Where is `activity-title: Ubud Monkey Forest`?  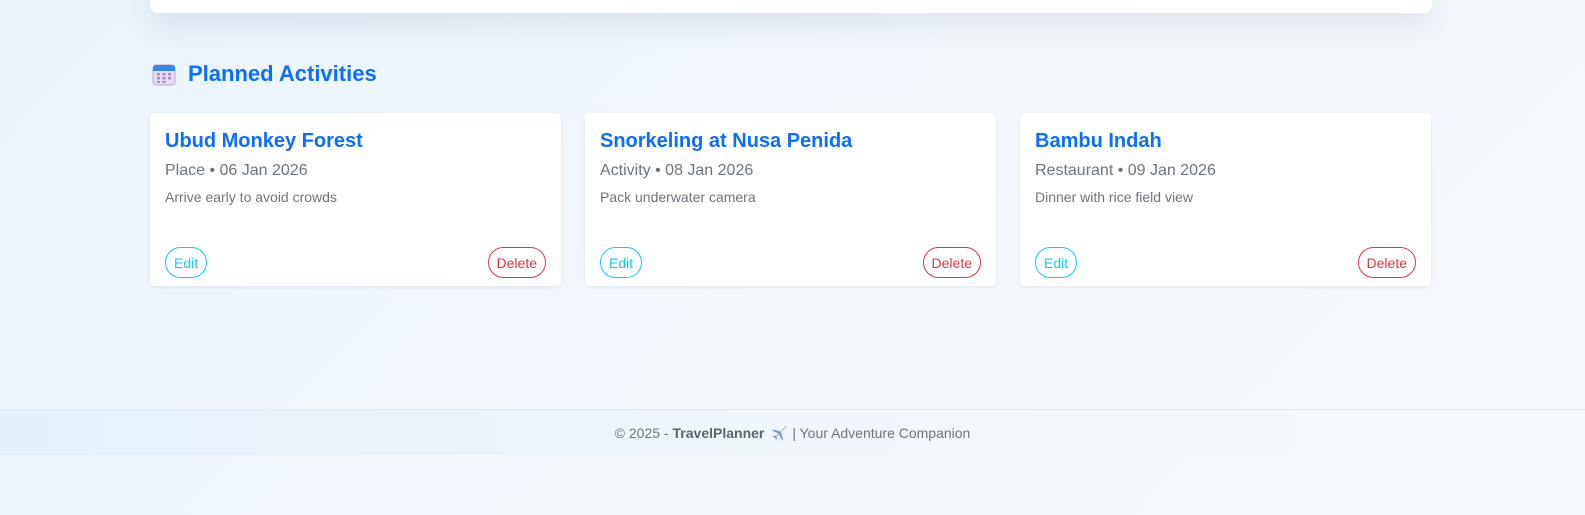 activity-title: Ubud Monkey Forest is located at coordinates (264, 141).